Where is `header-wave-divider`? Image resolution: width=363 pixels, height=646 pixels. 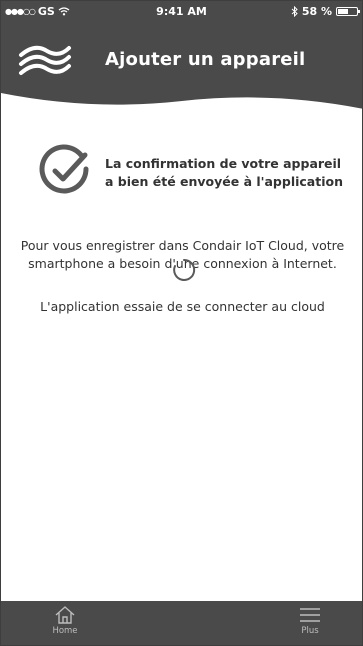
header-wave-divider is located at coordinates (181, 102).